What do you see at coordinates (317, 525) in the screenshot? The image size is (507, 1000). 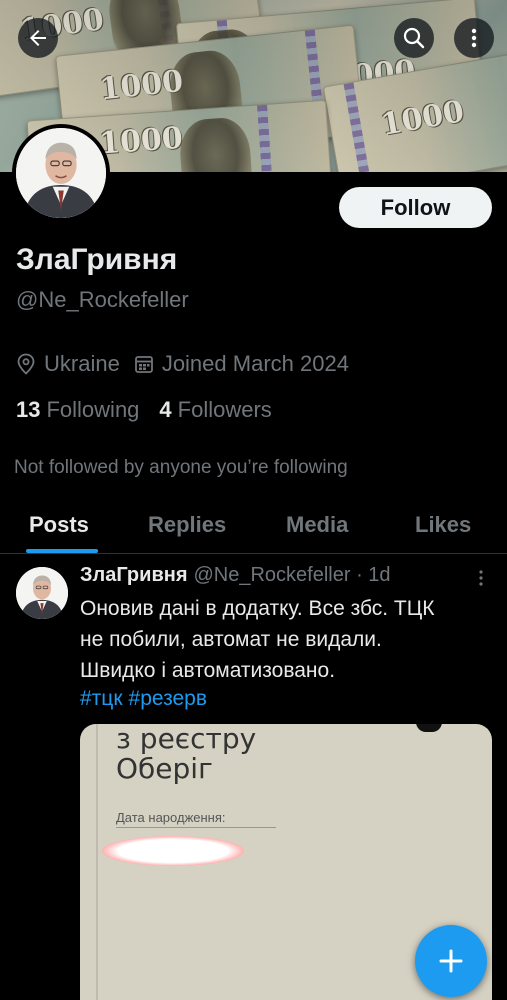 I see `tab-media: Media` at bounding box center [317, 525].